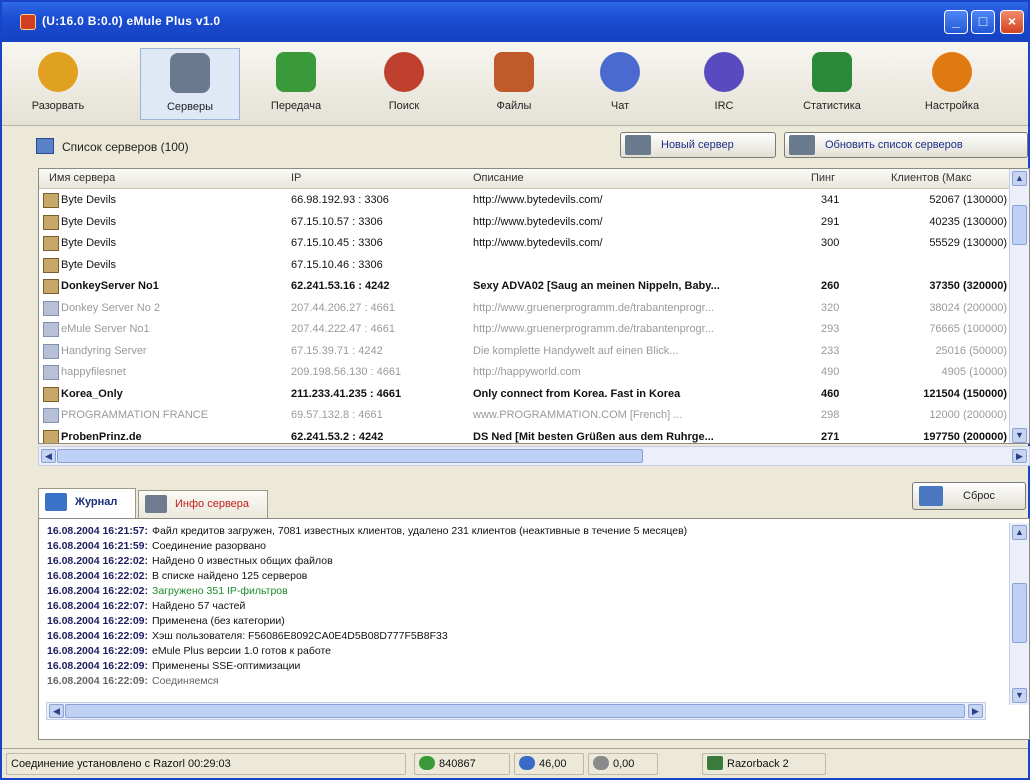 The height and width of the screenshot is (780, 1030). I want to click on column-header-server-name: Имя сервера, so click(82, 178).